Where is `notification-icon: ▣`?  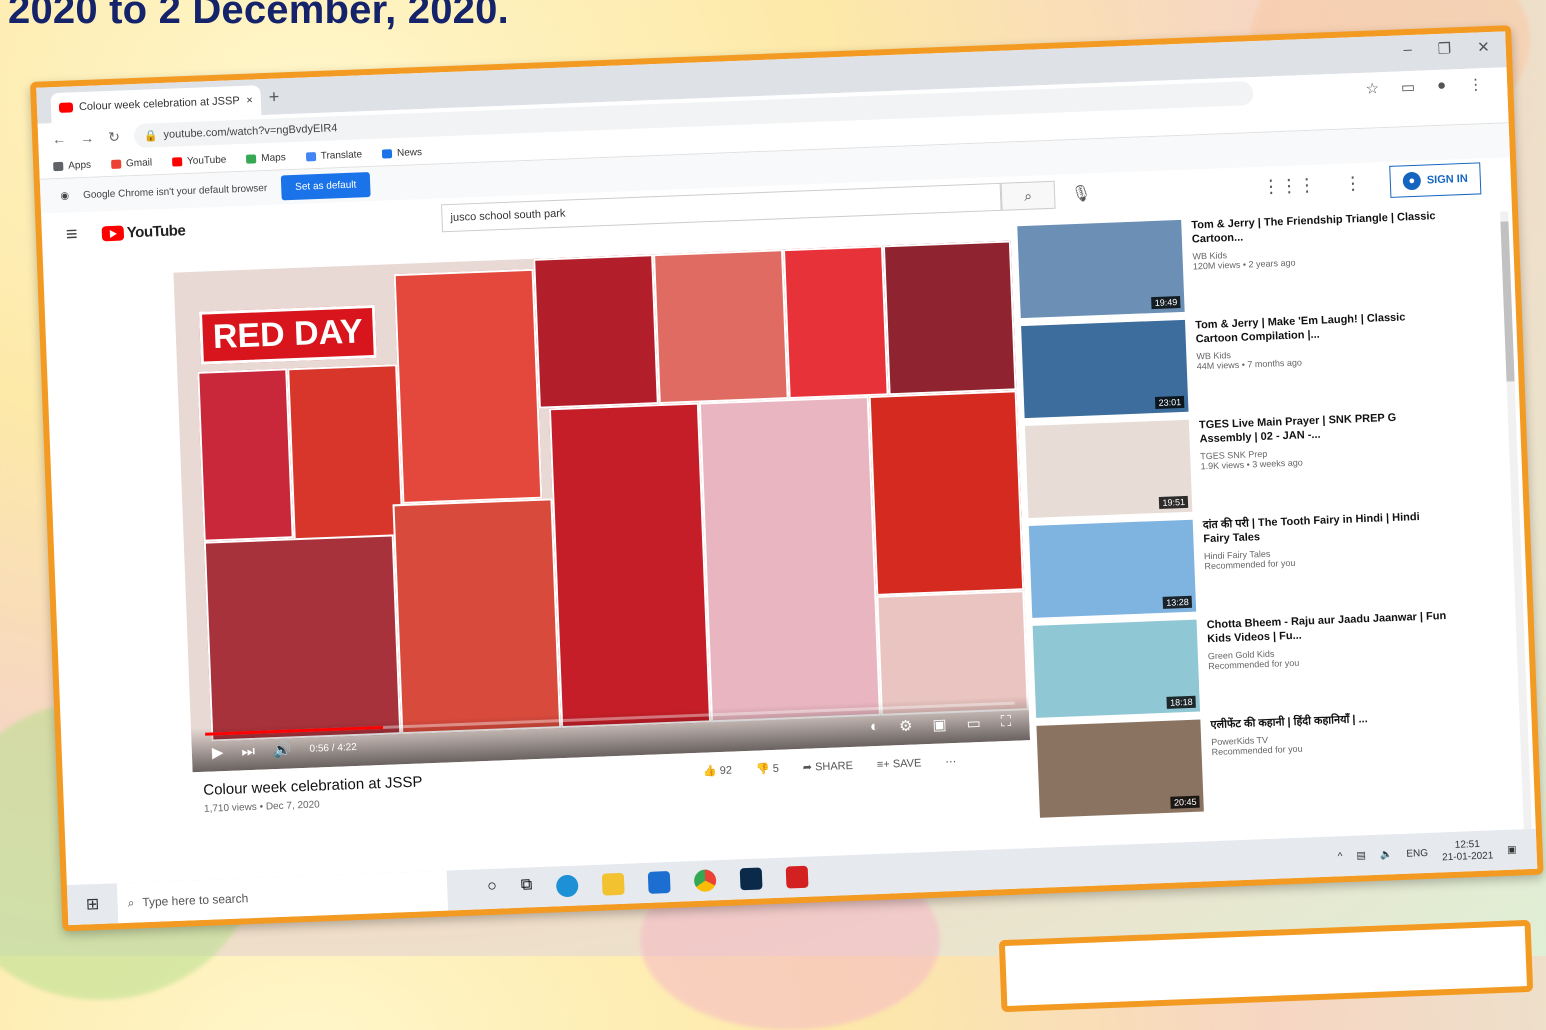
notification-icon: ▣ is located at coordinates (1512, 849).